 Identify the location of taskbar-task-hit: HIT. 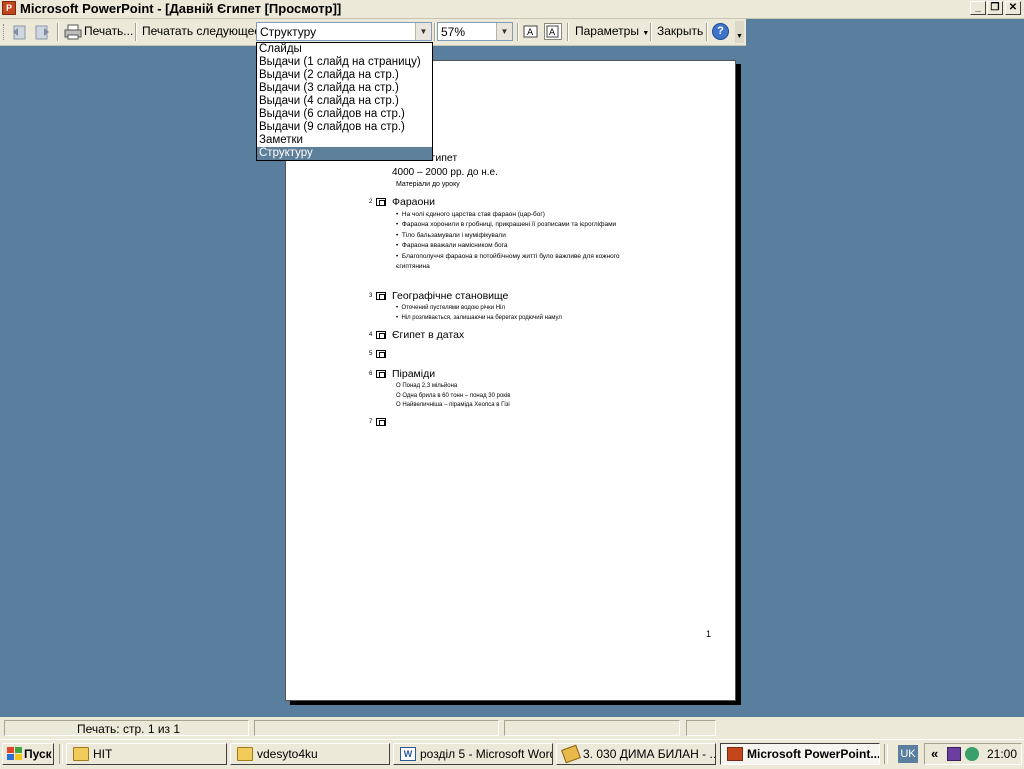
(146, 754).